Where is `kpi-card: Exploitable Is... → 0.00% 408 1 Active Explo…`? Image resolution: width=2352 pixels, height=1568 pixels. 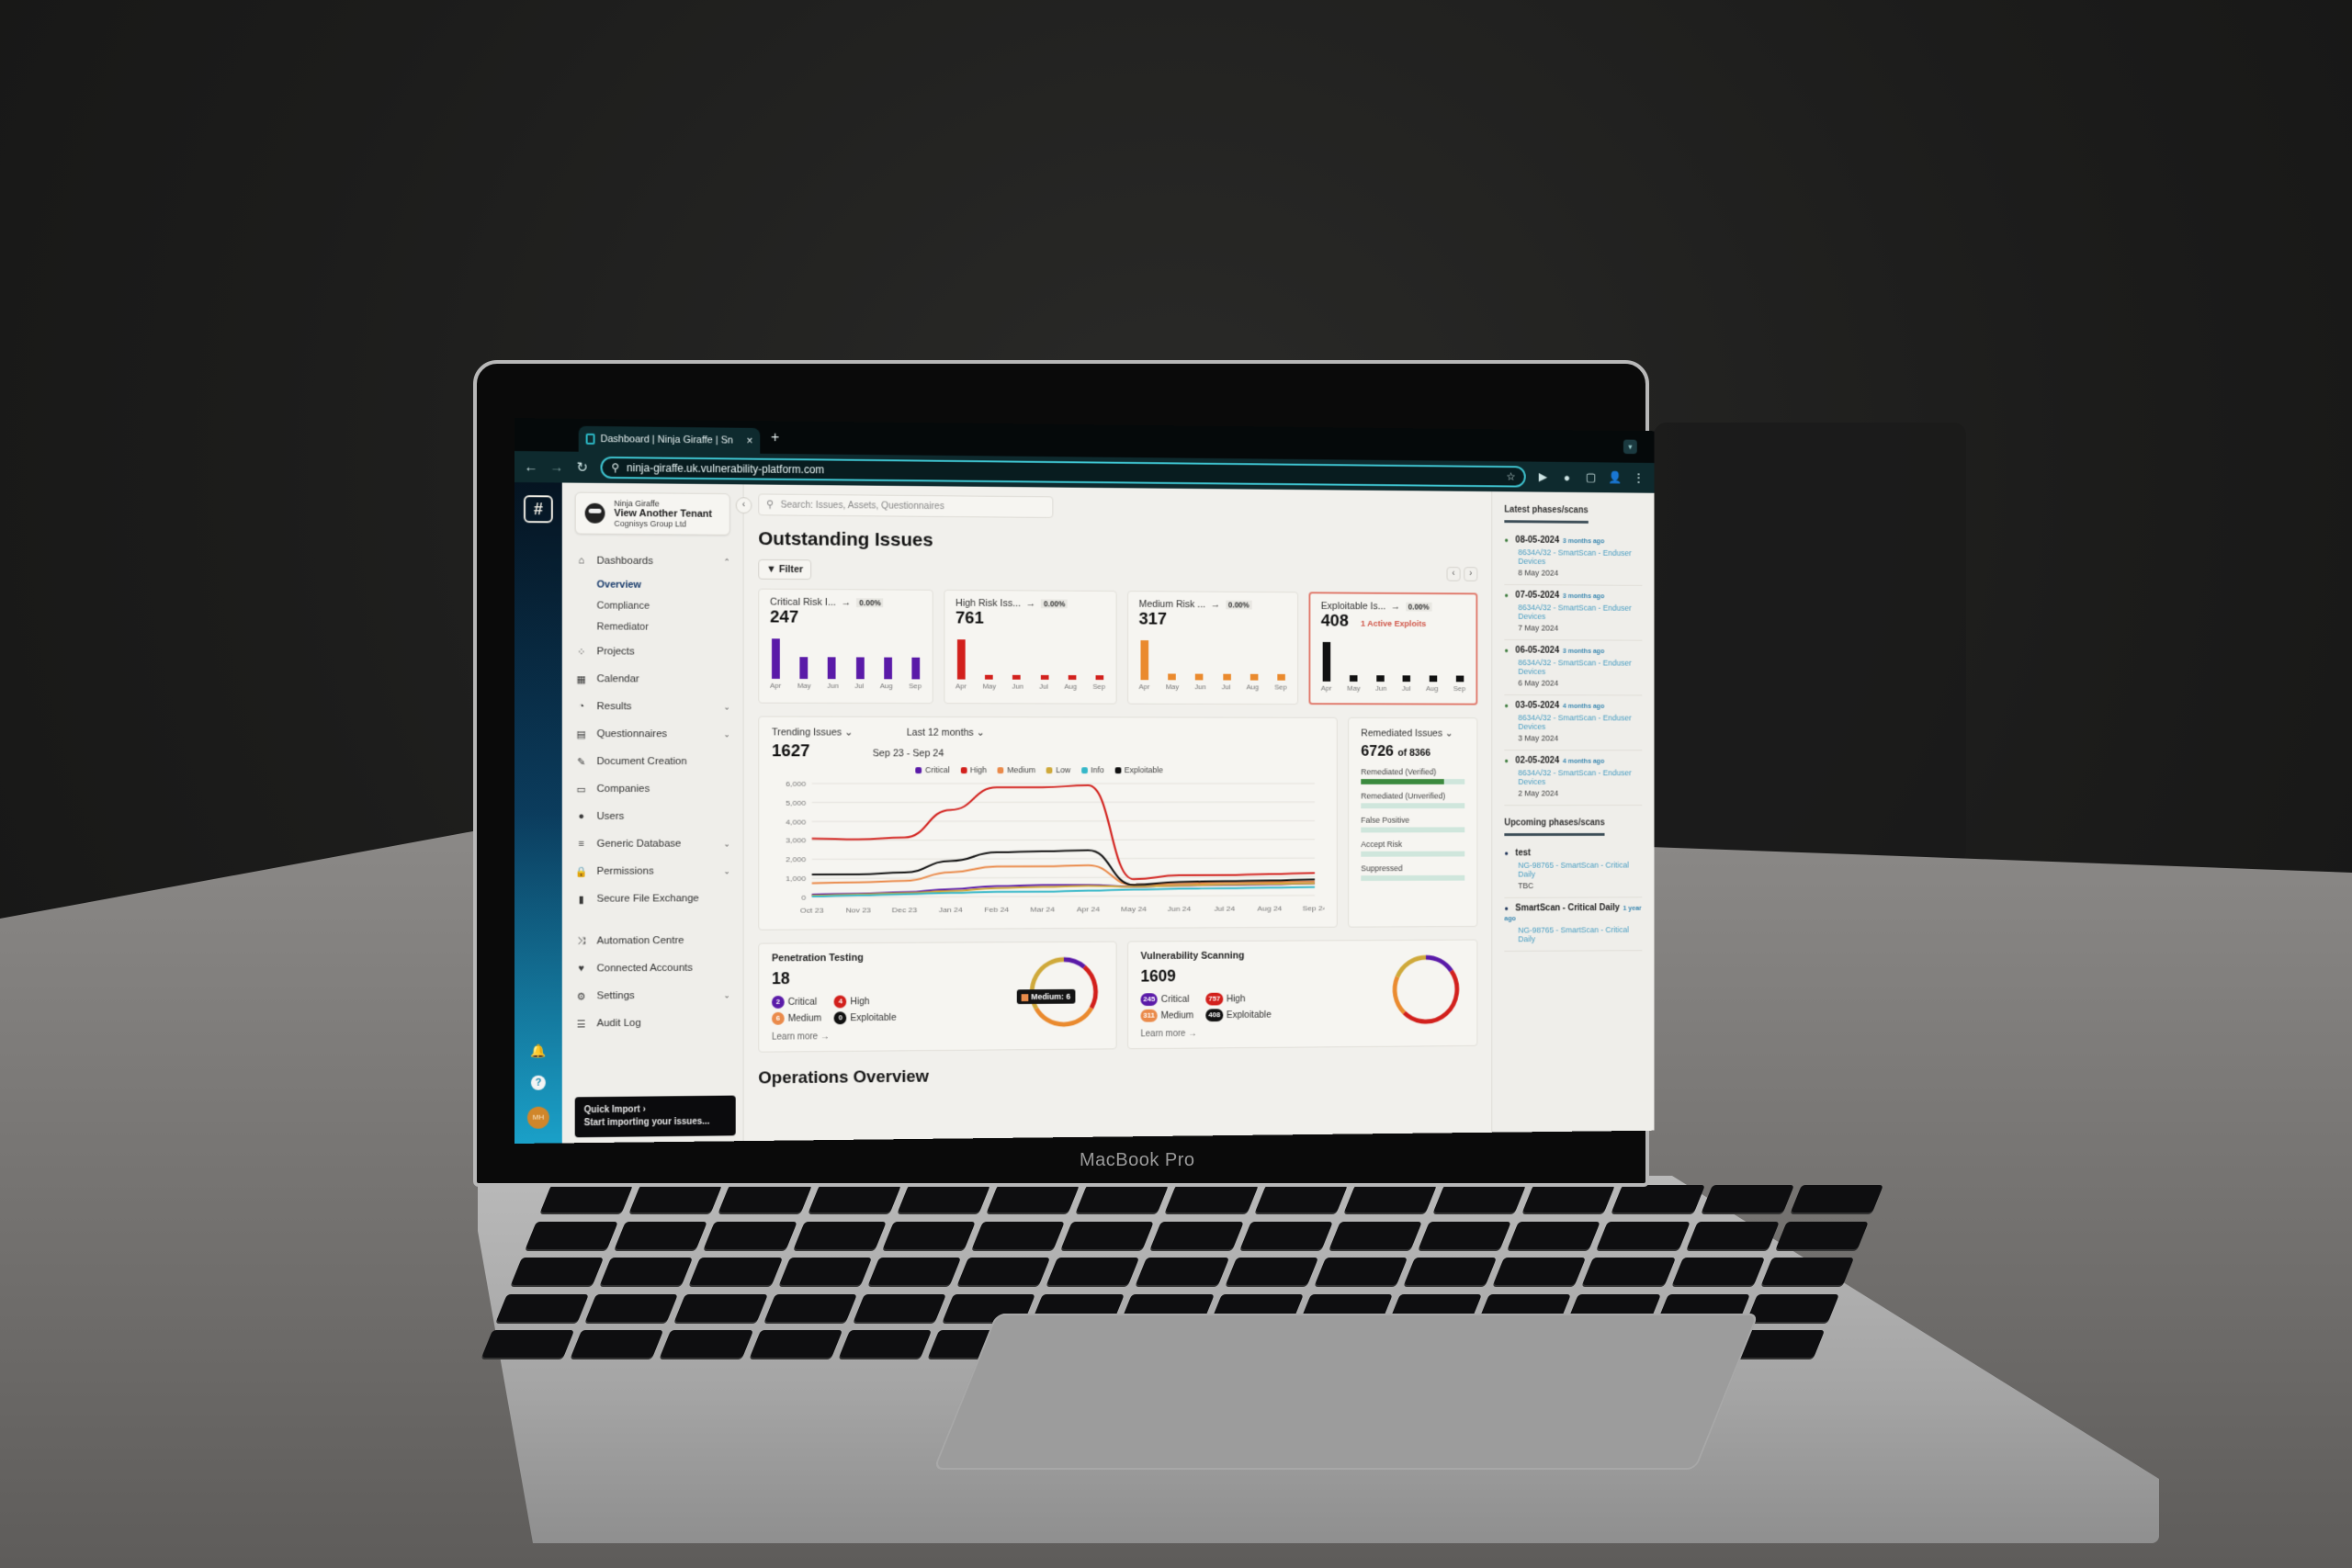 kpi-card: Exploitable Is... → 0.00% 408 1 Active Explo… is located at coordinates (1393, 649).